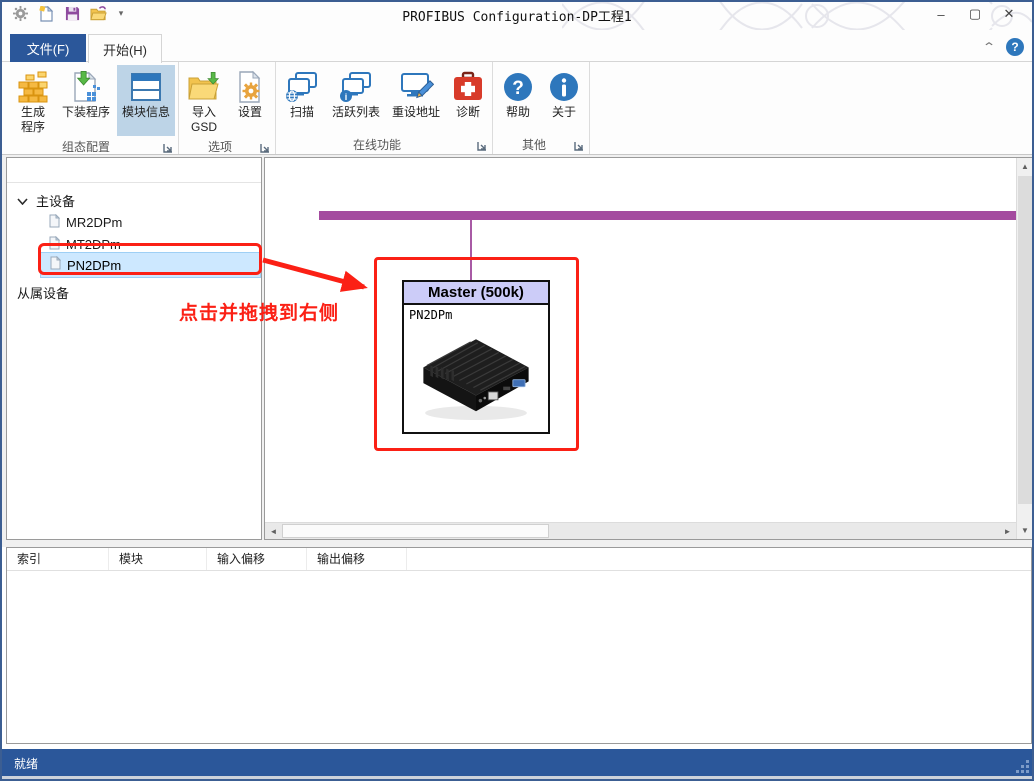 The image size is (1034, 781). What do you see at coordinates (257, 559) in the screenshot?
I see `column-header-input-offset: 输入偏移` at bounding box center [257, 559].